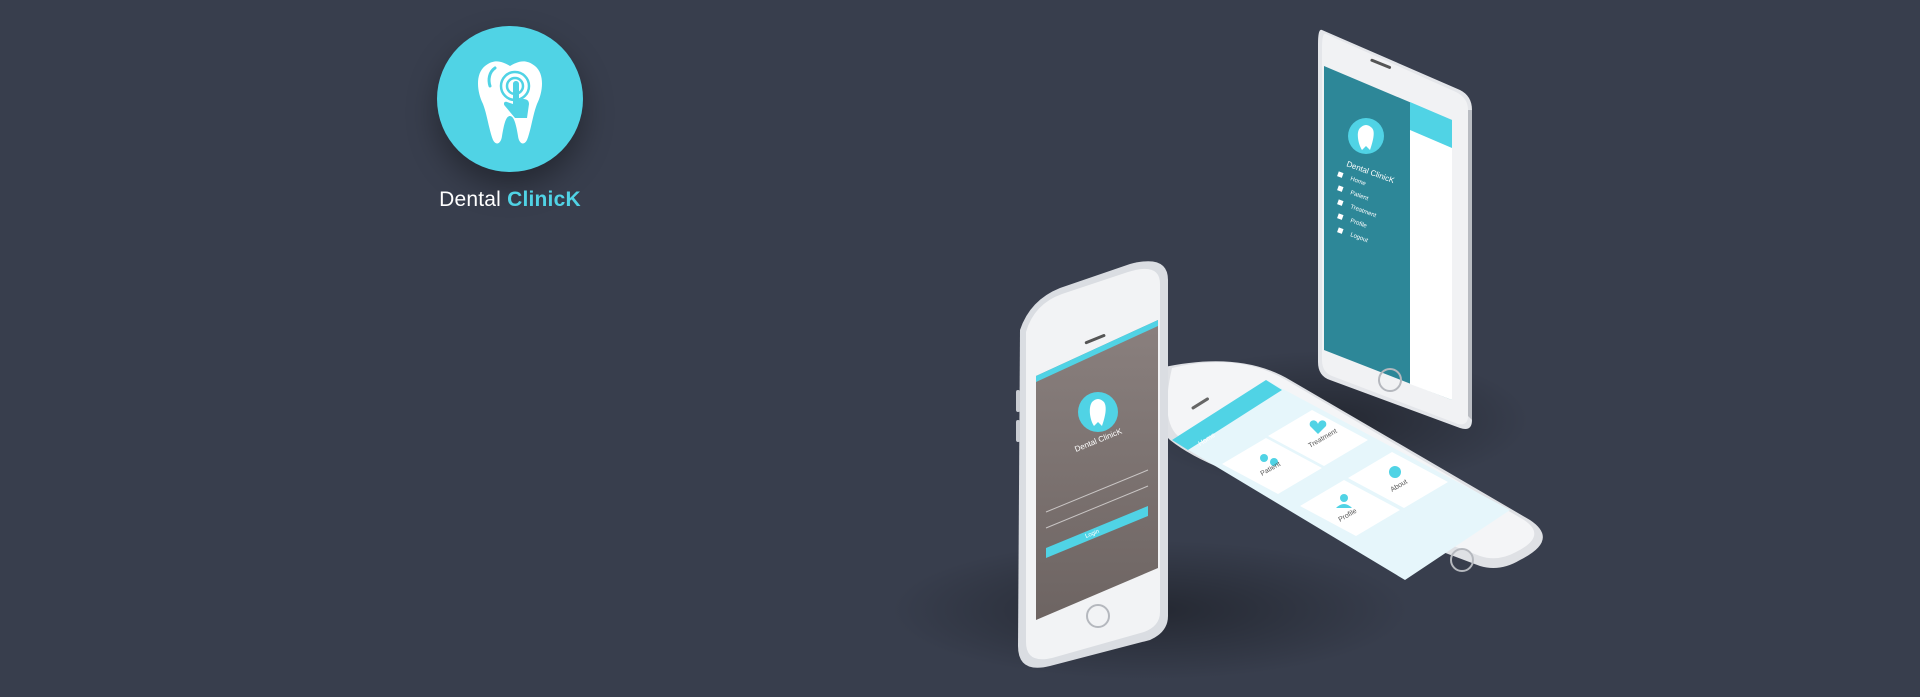 The image size is (1920, 697). What do you see at coordinates (1092, 464) in the screenshot?
I see `phone-login: Dental ClinicK Login` at bounding box center [1092, 464].